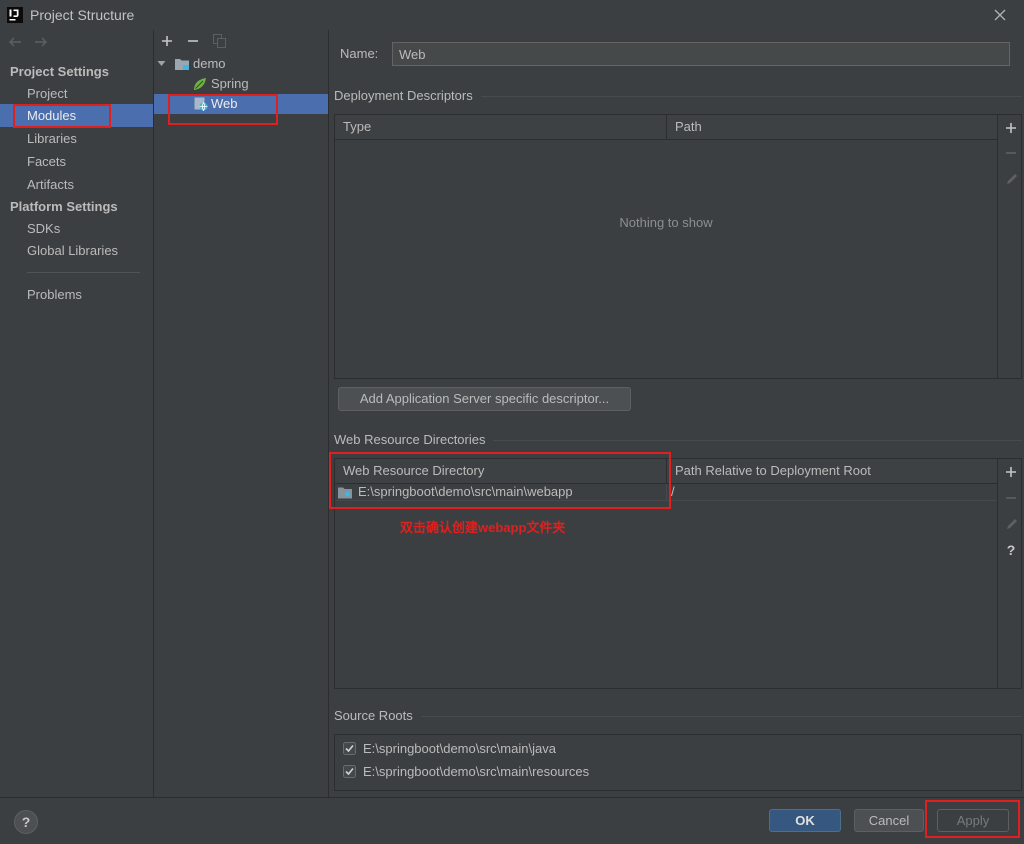  What do you see at coordinates (76, 161) in the screenshot?
I see `nav-item-facets: Facets` at bounding box center [76, 161].